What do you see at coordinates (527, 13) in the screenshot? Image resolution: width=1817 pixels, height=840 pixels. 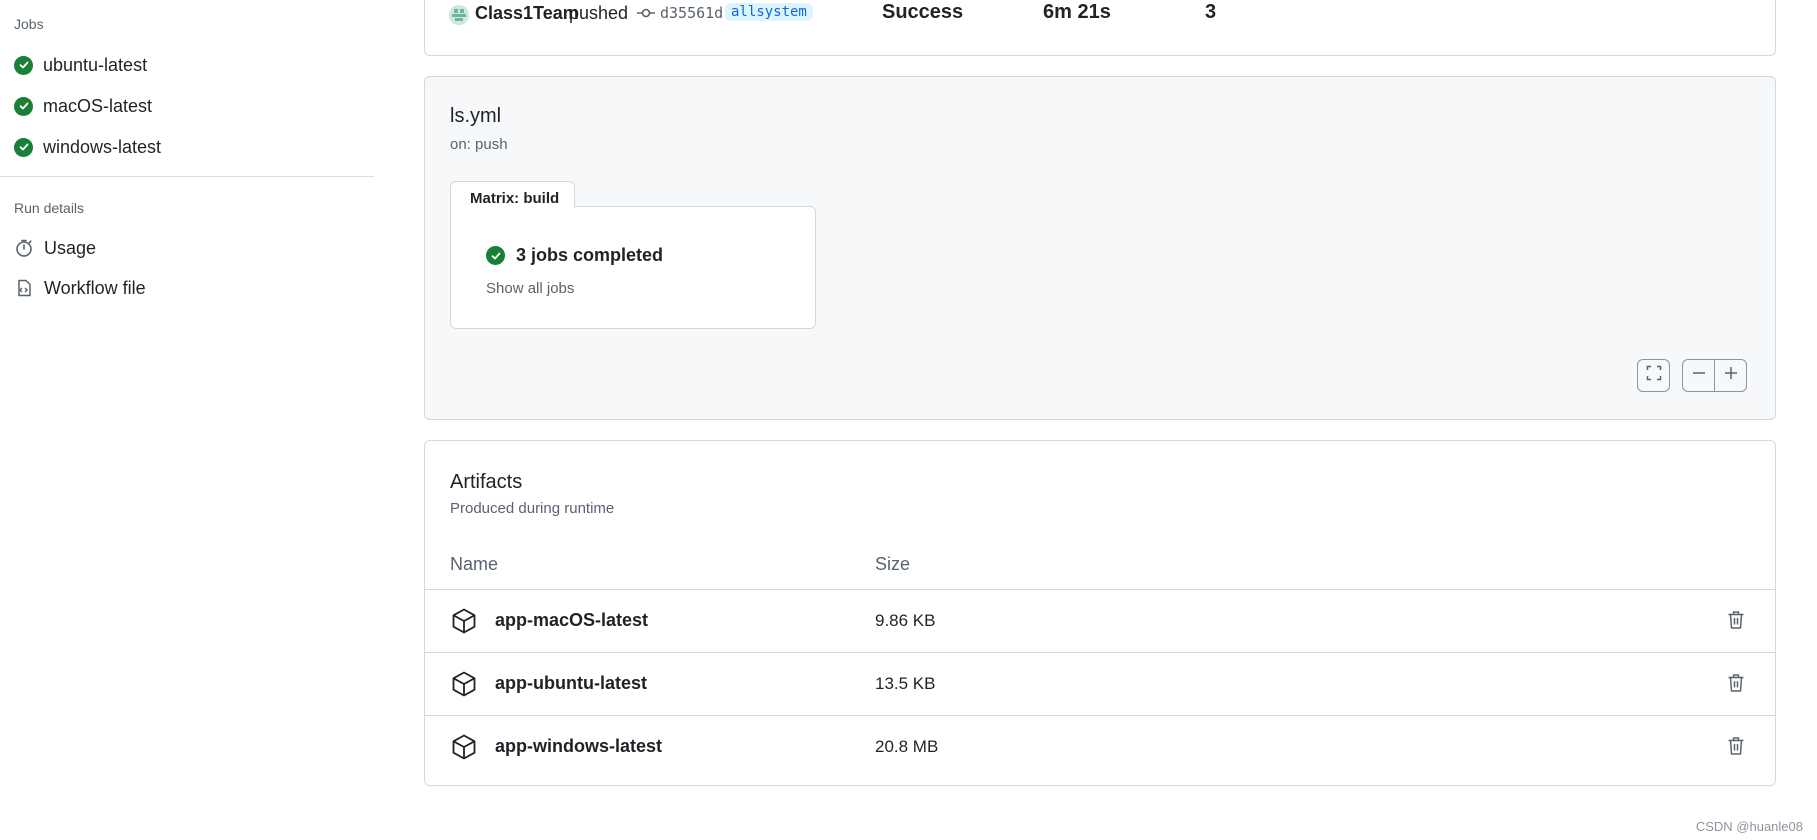 I see `actor-name: Class1Team` at bounding box center [527, 13].